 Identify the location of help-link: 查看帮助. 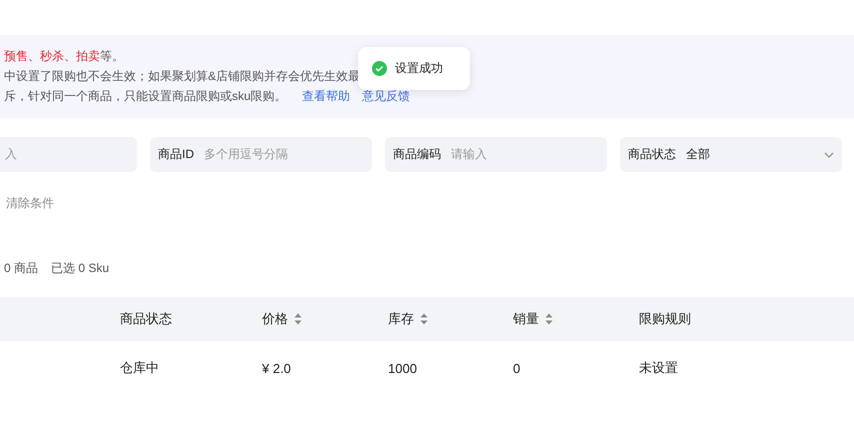
(326, 96).